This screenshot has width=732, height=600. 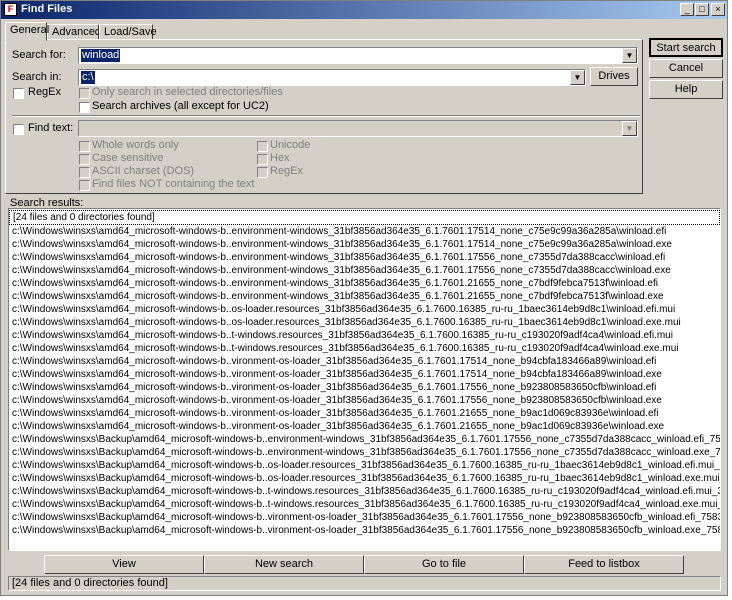 I want to click on separator, so click(x=326, y=116).